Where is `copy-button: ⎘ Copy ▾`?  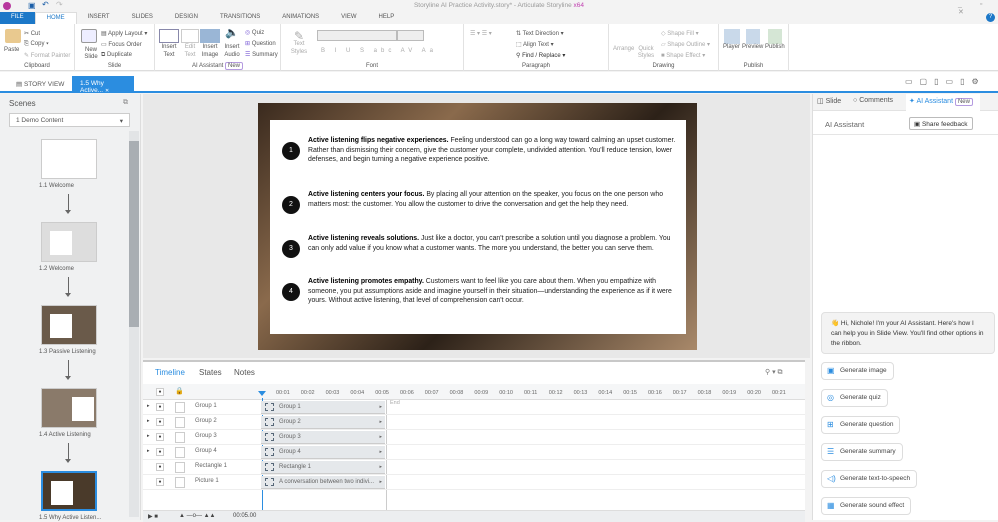
copy-button: ⎘ Copy ▾ is located at coordinates (36, 44).